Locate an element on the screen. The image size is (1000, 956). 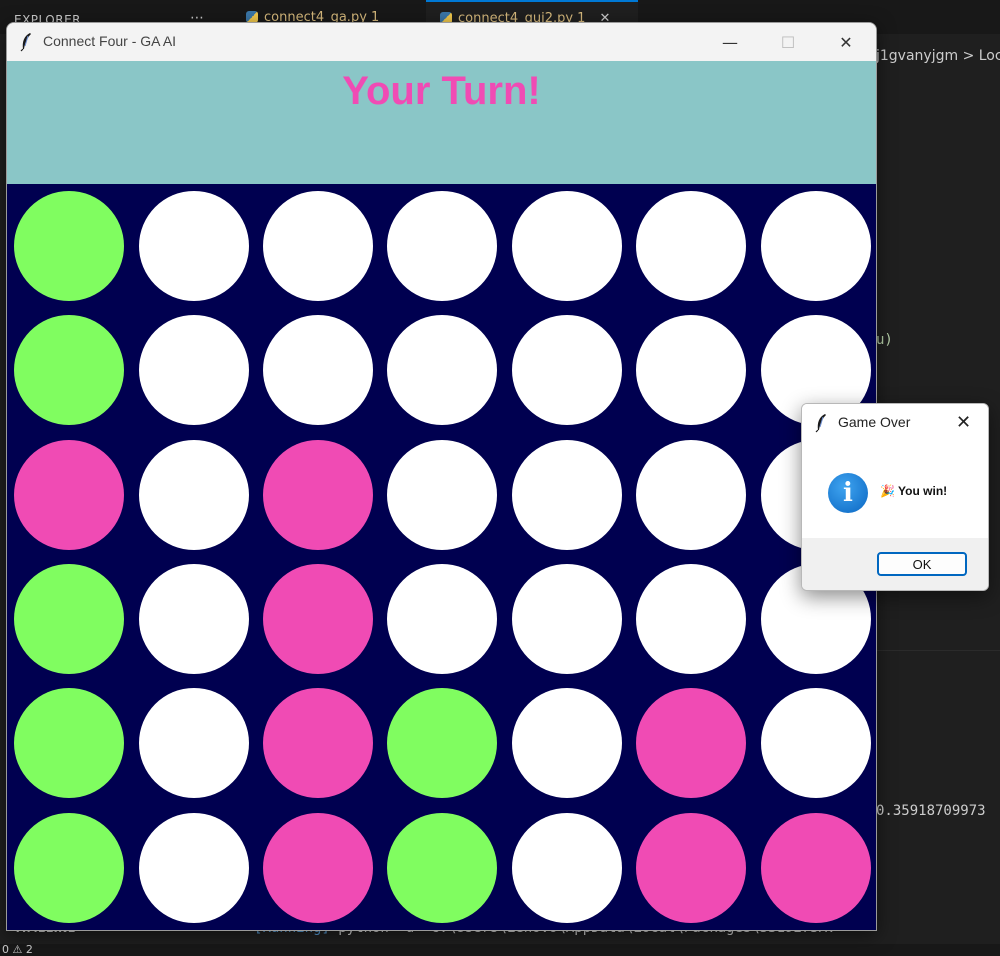
minimize-button: — is located at coordinates (730, 42).